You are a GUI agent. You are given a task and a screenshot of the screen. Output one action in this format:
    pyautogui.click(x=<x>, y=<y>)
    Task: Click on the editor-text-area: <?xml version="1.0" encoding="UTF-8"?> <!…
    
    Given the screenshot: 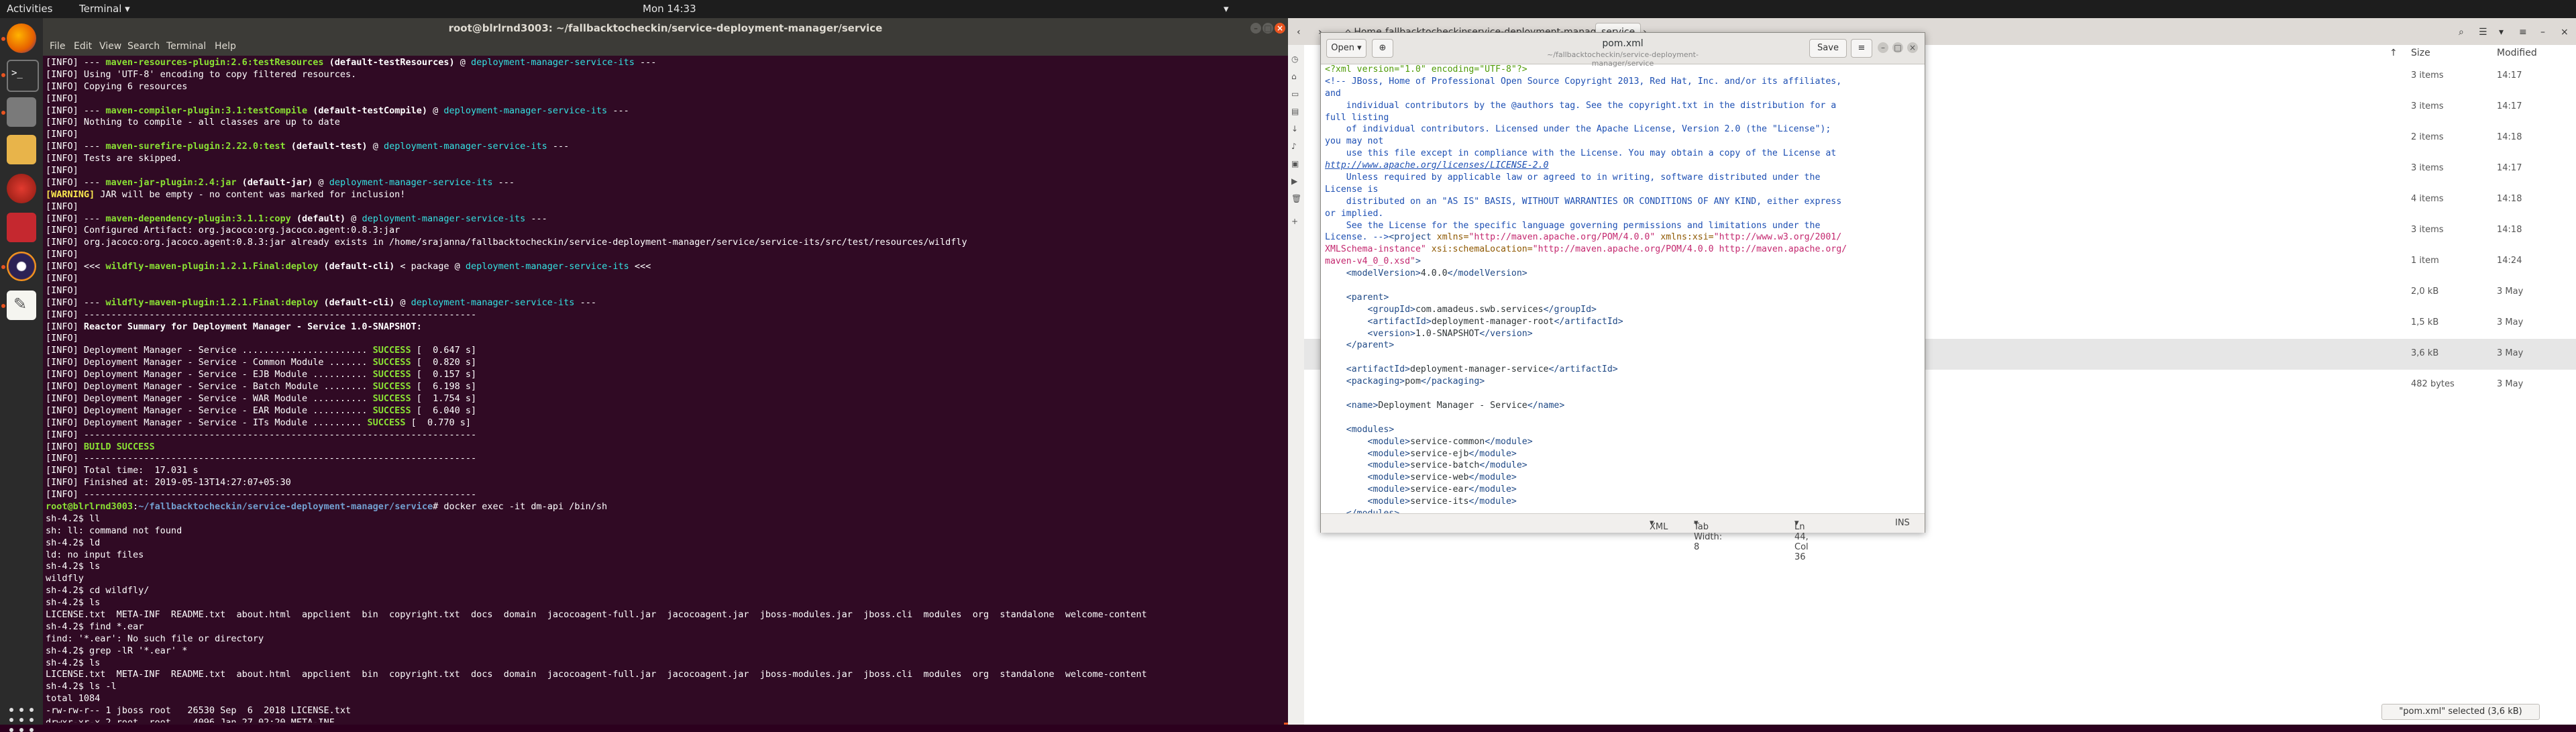 What is the action you would take?
    pyautogui.click(x=1623, y=288)
    